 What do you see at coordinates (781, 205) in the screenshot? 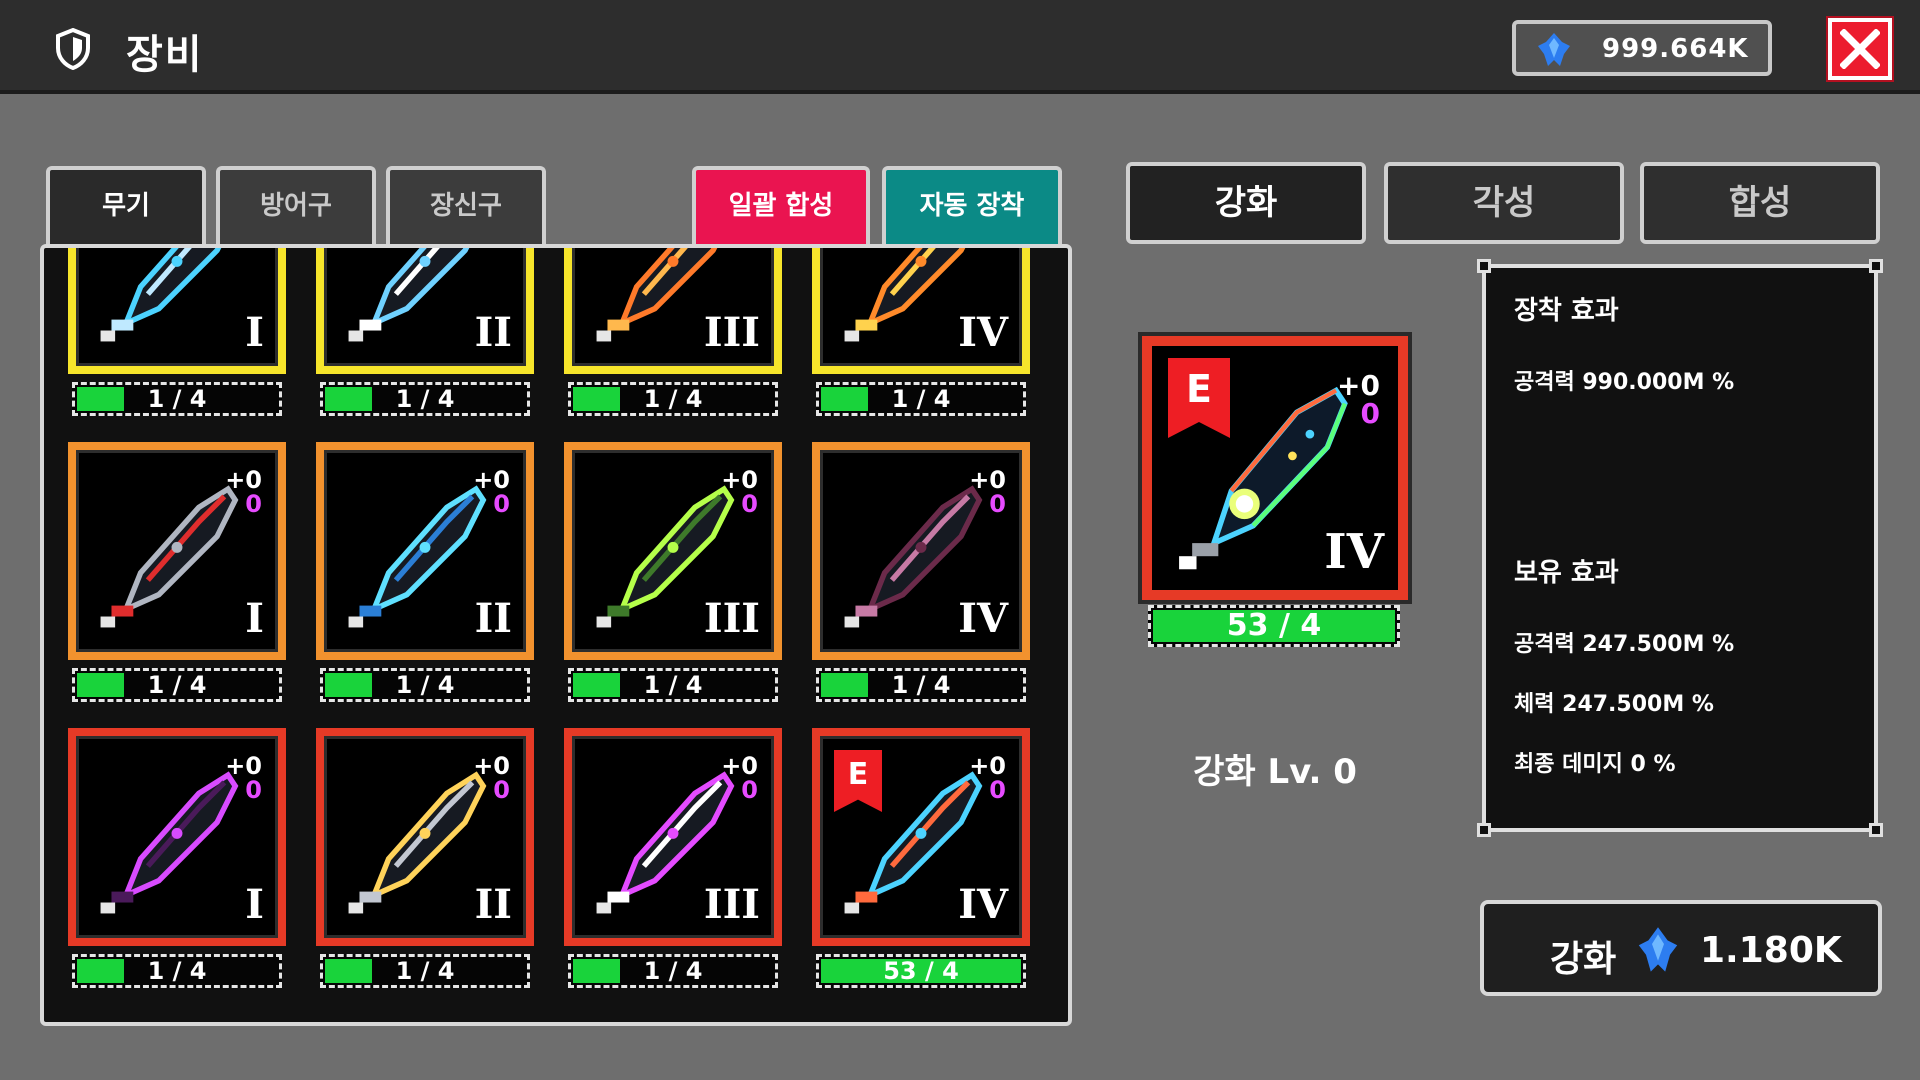
I see `bulk-merge-button: 일괄 합성` at bounding box center [781, 205].